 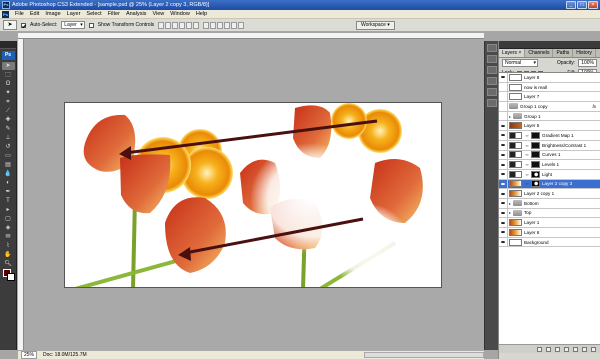 I want to click on menu-analysis: Analysis, so click(x=136, y=14).